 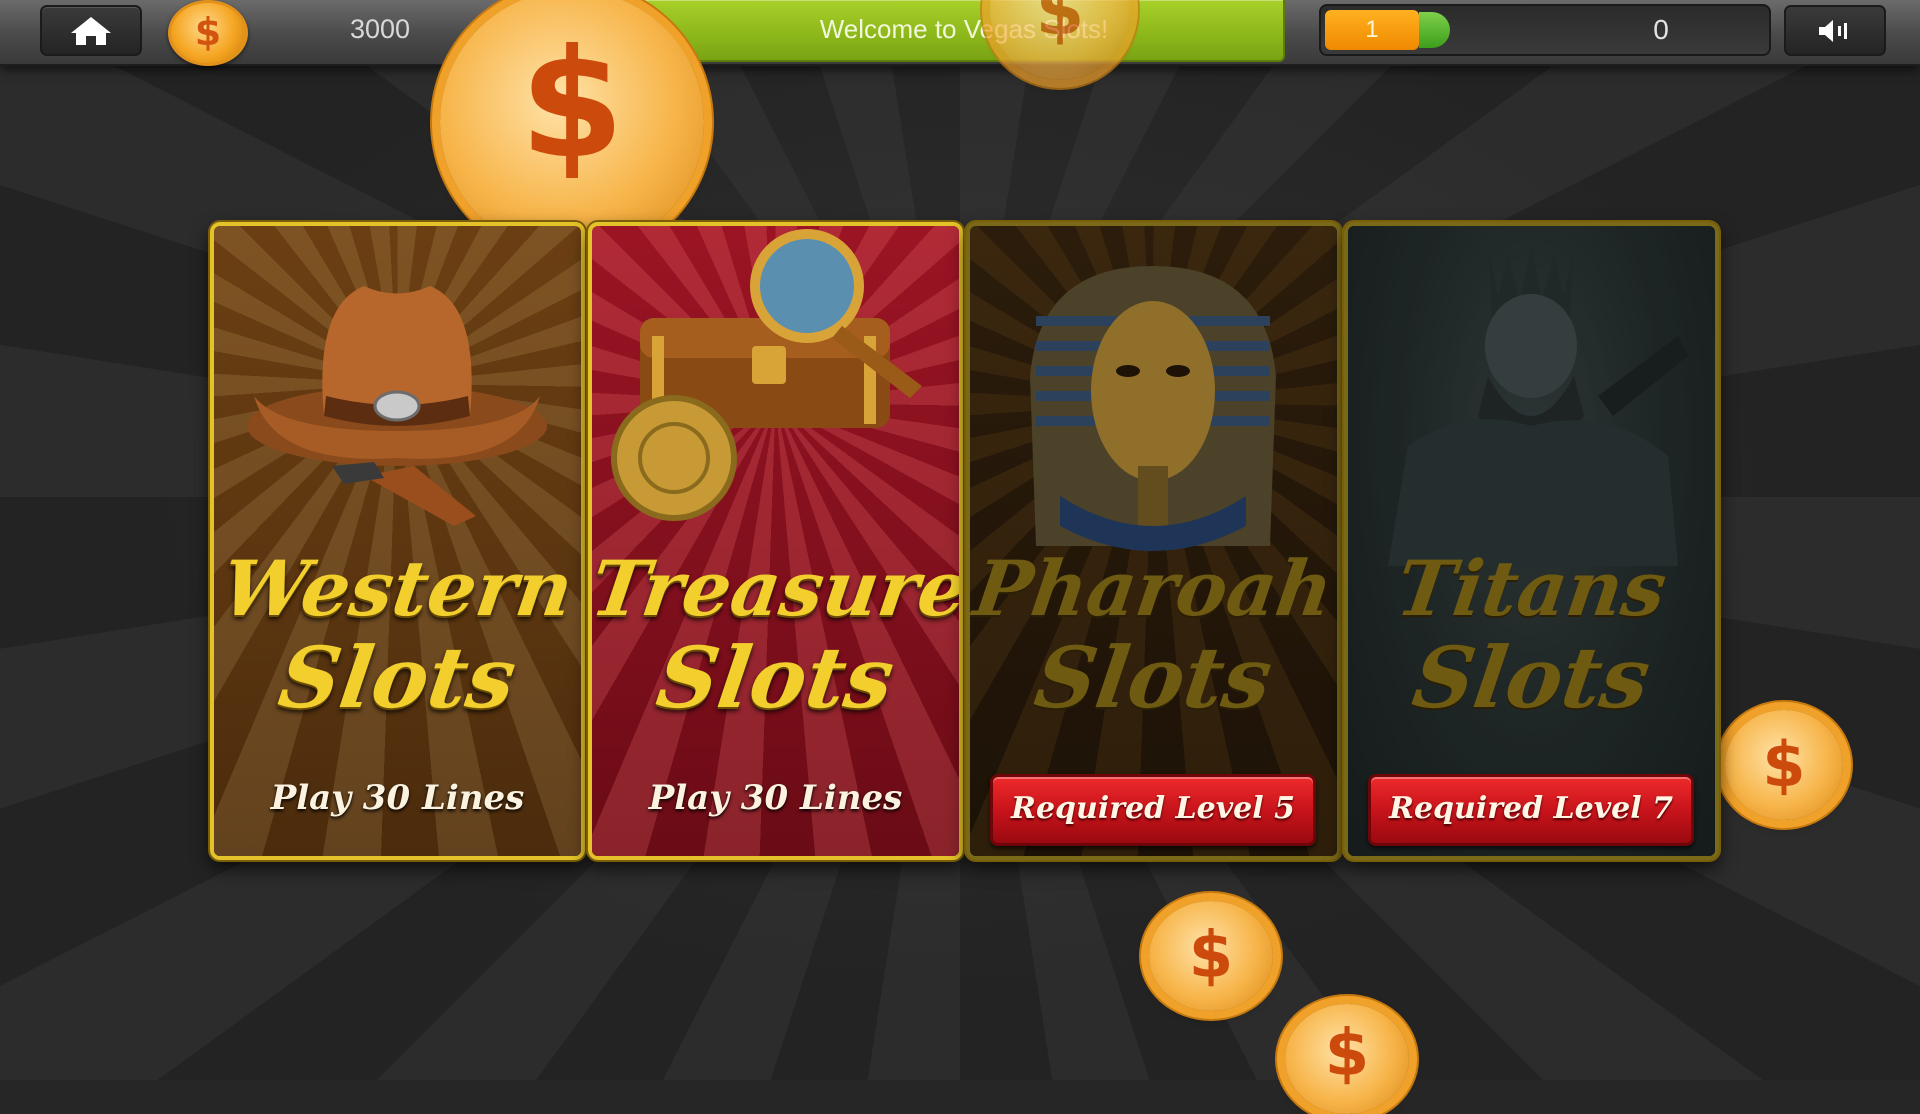 I want to click on required-level-button: Required Level 7, so click(x=1531, y=810).